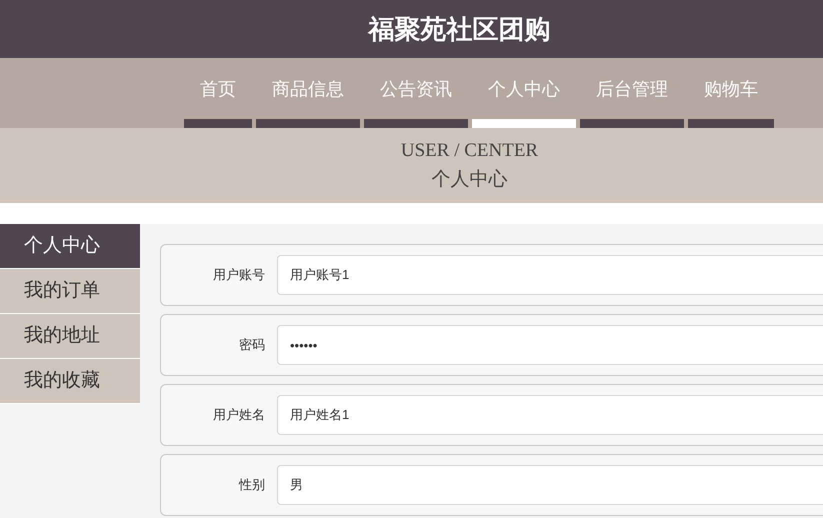  What do you see at coordinates (470, 180) in the screenshot?
I see `banner-subtitle: 个人中心` at bounding box center [470, 180].